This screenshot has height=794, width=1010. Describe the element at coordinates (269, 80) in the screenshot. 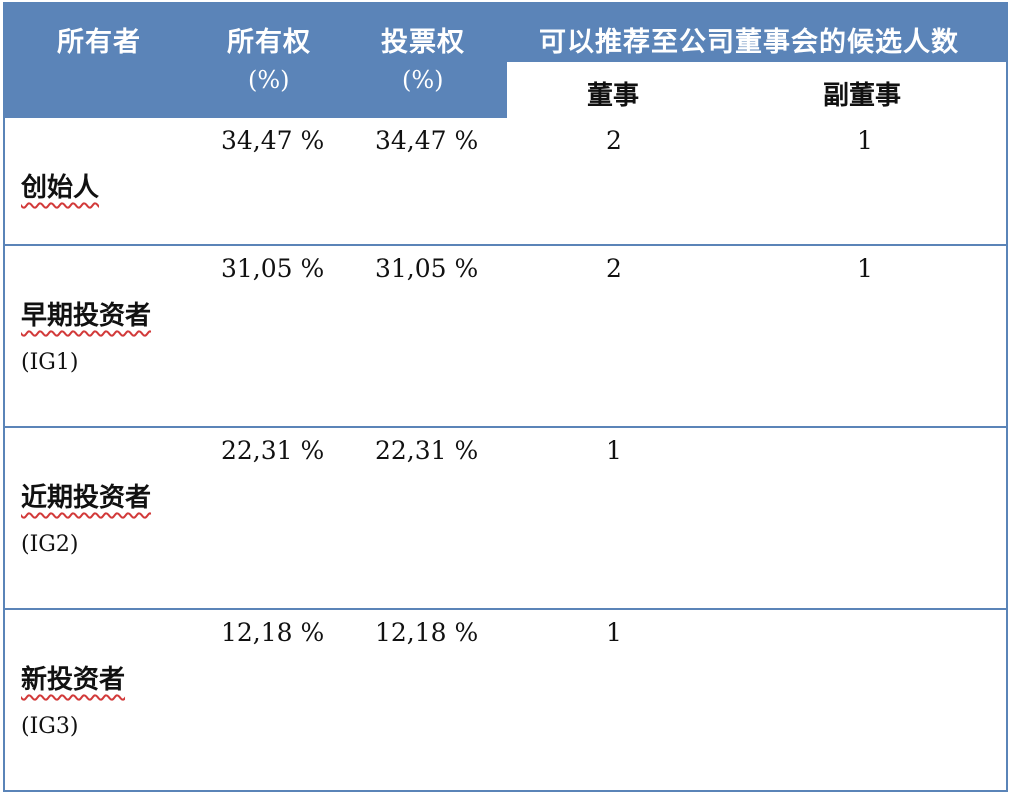

I see `header-ownership-unit: (%)` at that location.